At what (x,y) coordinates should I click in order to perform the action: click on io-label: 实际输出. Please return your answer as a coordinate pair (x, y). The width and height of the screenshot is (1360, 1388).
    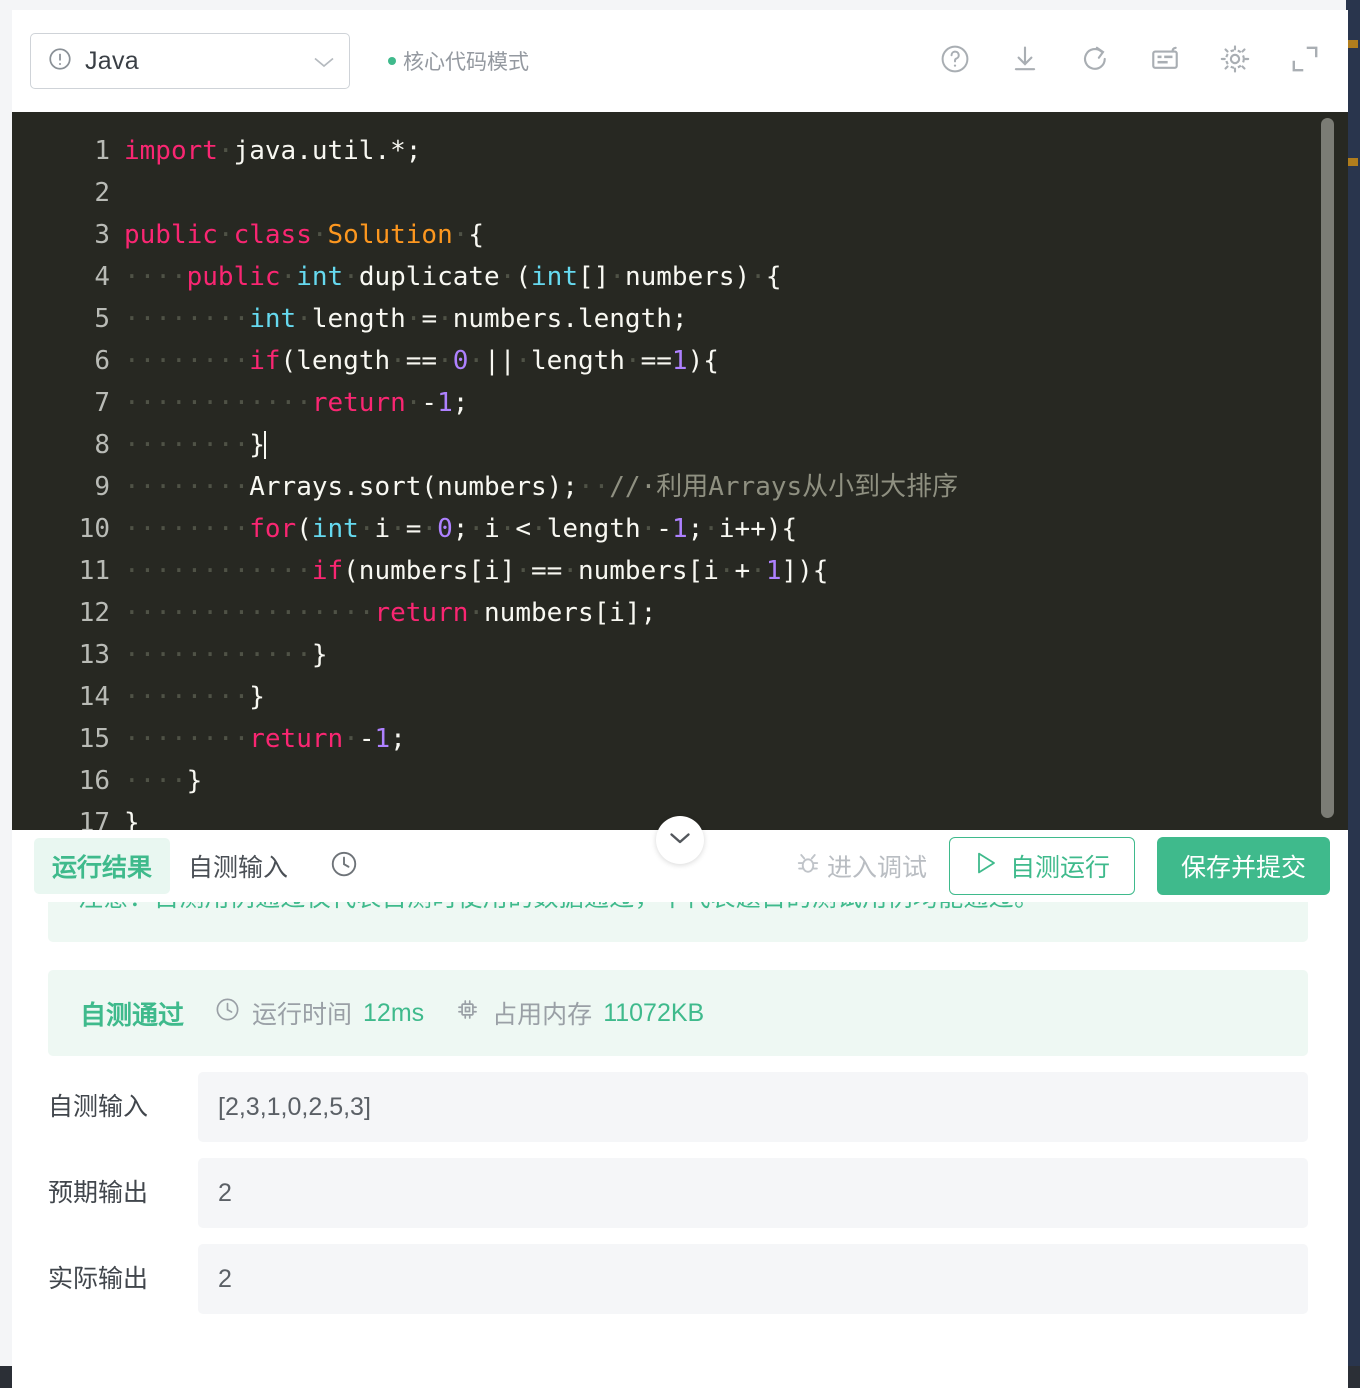
    Looking at the image, I should click on (98, 1279).